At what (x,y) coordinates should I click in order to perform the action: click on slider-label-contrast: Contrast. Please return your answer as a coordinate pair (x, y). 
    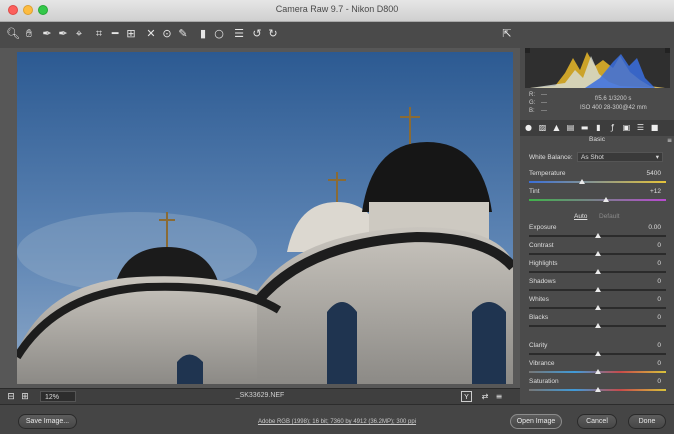
    Looking at the image, I should click on (541, 245).